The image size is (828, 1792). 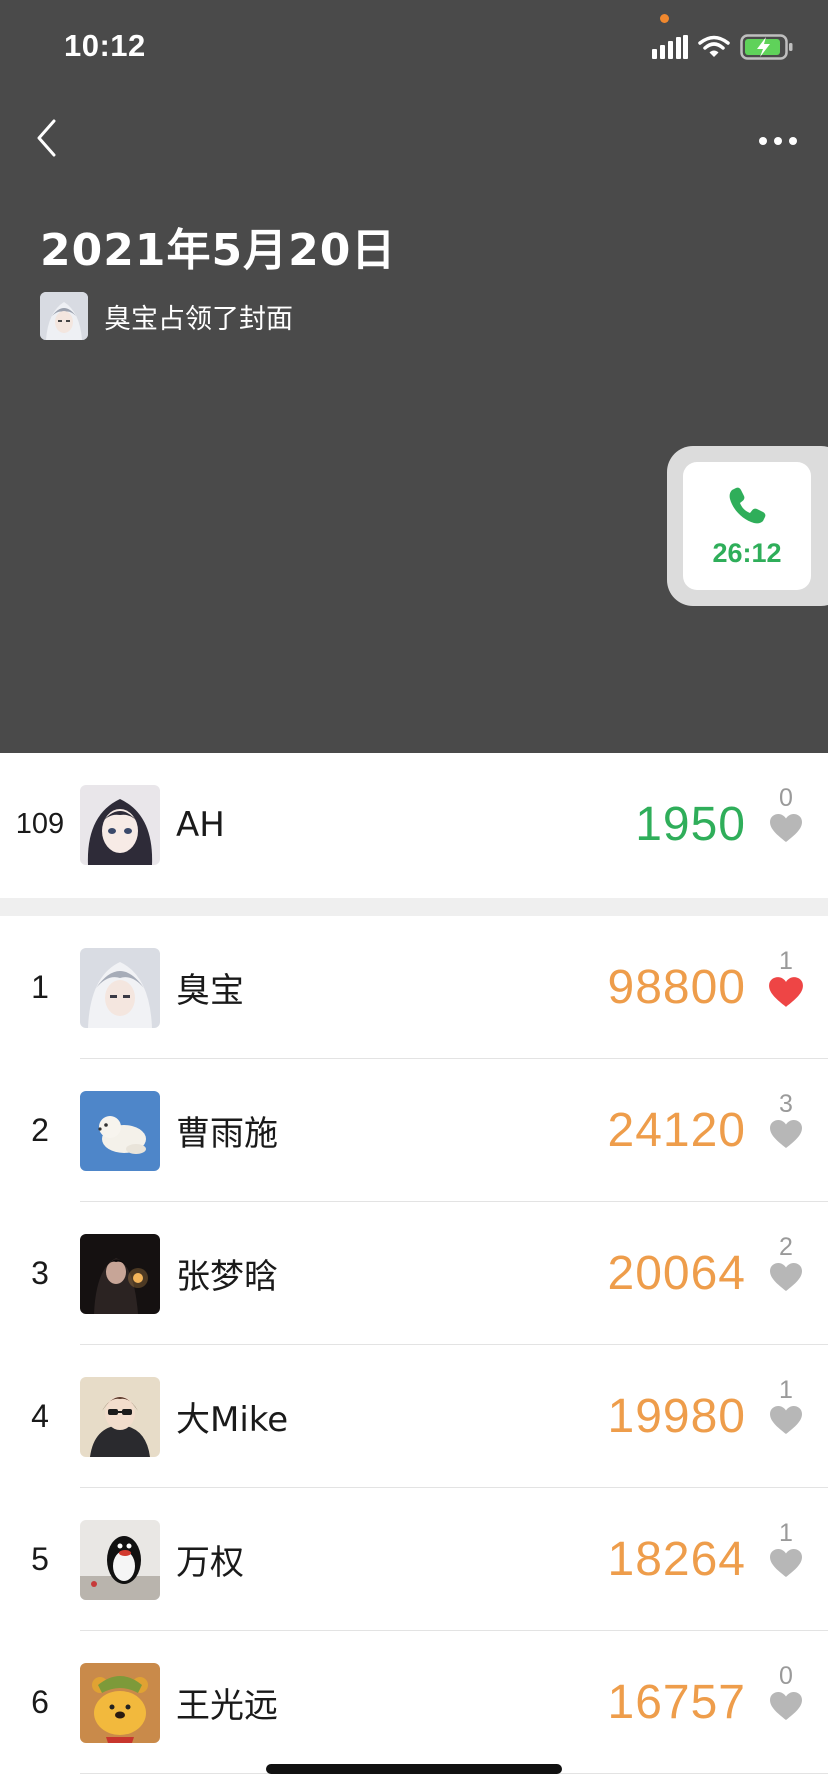 I want to click on cover-owner-text: 臭宝占领了封面, so click(x=198, y=319).